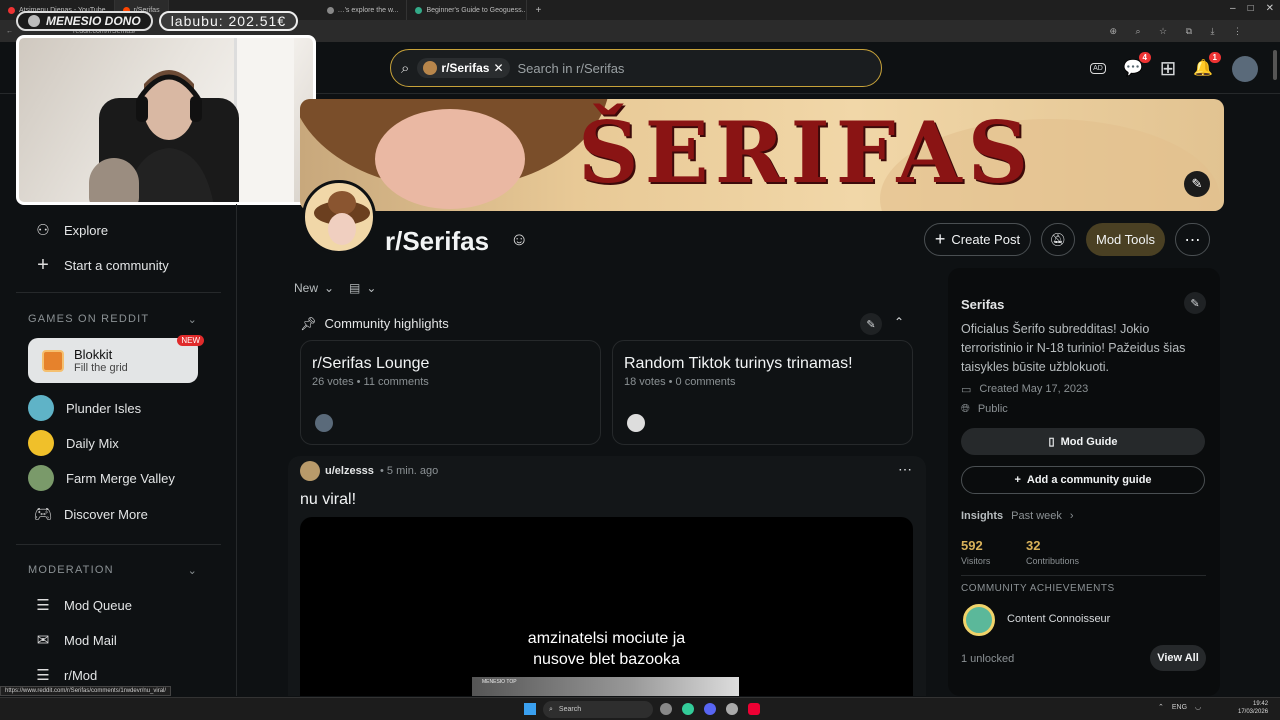 The height and width of the screenshot is (720, 1280). I want to click on sidebar-item-label: Discover More, so click(106, 514).